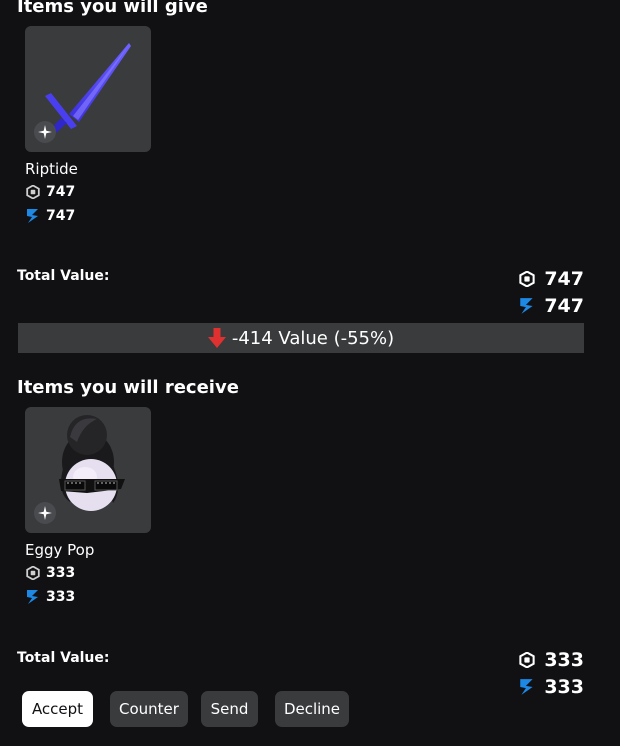 The width and height of the screenshot is (620, 746). Describe the element at coordinates (149, 709) in the screenshot. I see `counter-button: Counter` at that location.